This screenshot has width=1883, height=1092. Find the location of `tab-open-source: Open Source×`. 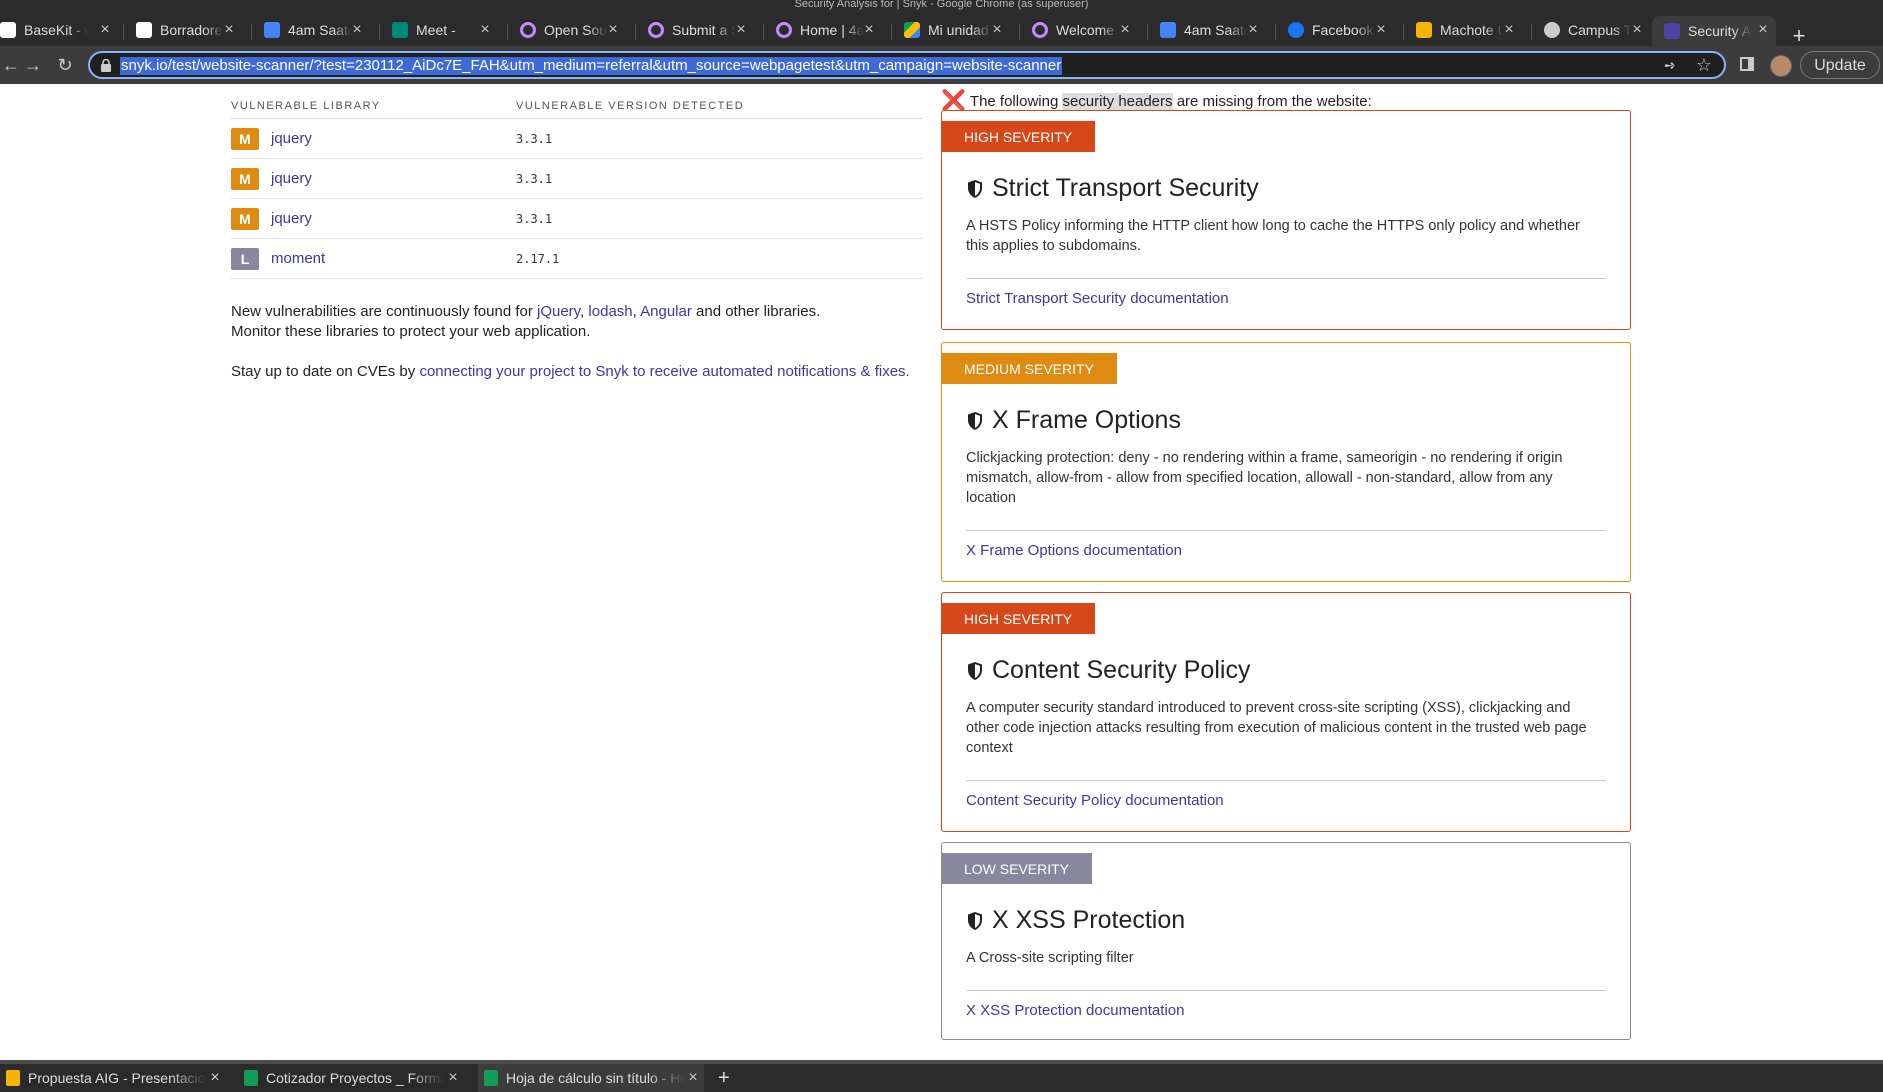

tab-open-source: Open Source× is located at coordinates (567, 30).